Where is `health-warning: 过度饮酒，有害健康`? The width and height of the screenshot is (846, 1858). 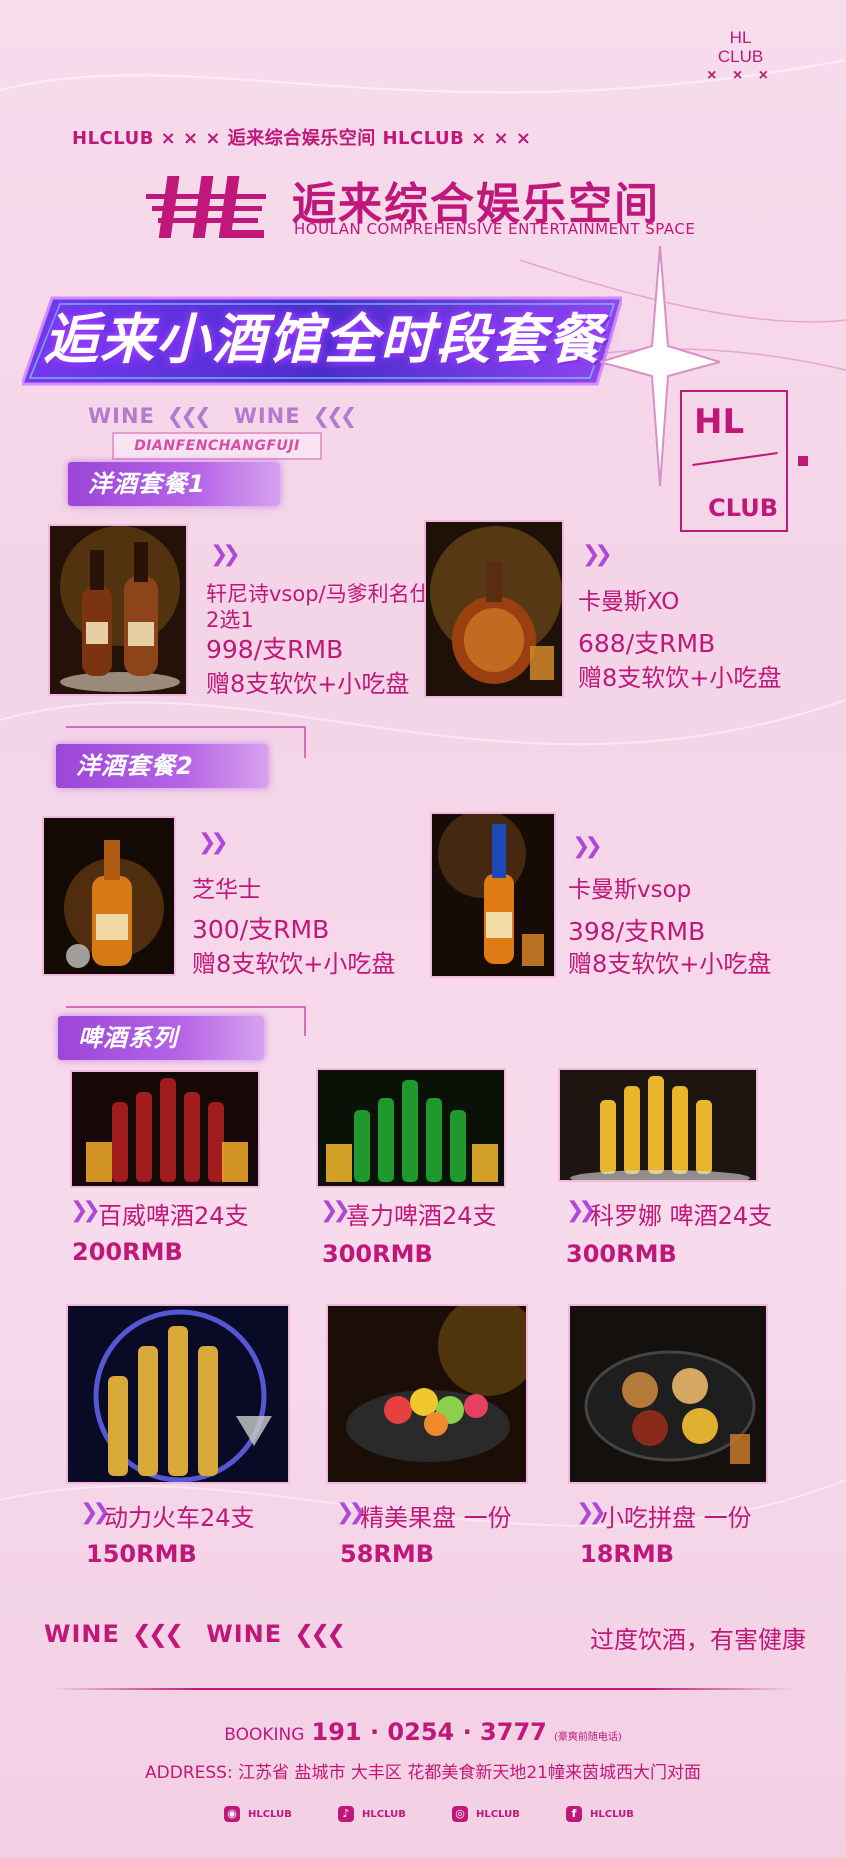 health-warning: 过度饮酒，有害健康 is located at coordinates (698, 1640).